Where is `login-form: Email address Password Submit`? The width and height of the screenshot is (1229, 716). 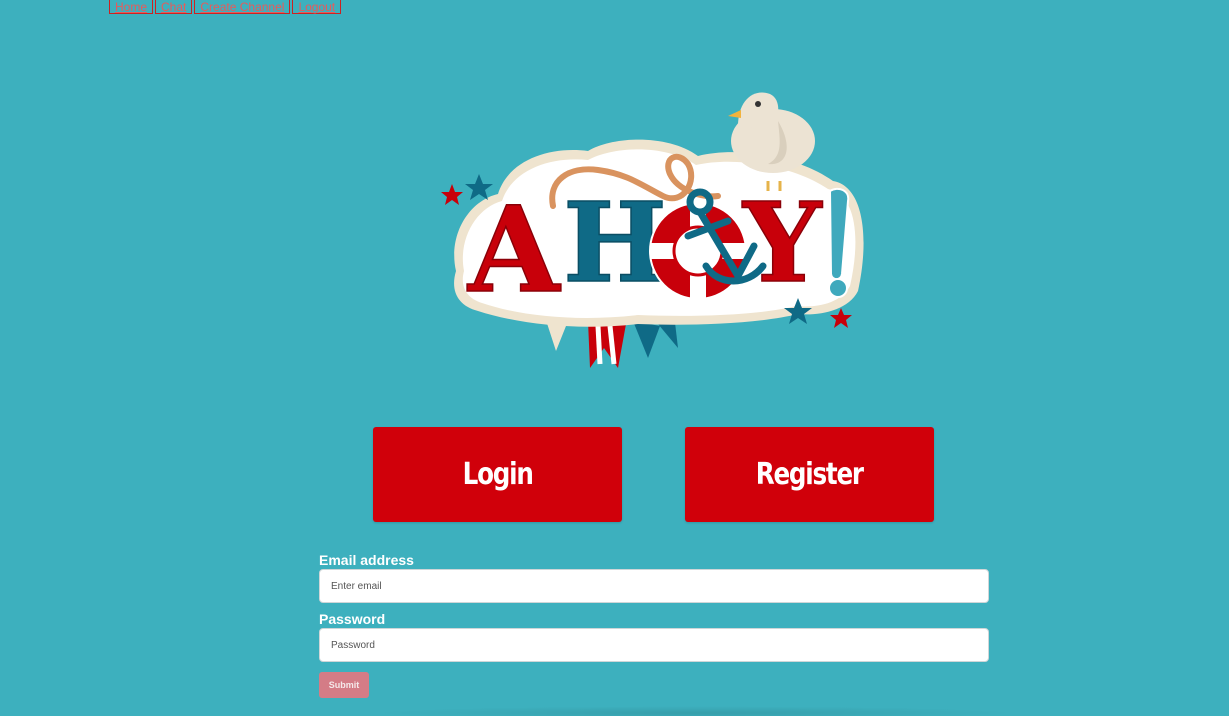
login-form: Email address Password Submit is located at coordinates (654, 624).